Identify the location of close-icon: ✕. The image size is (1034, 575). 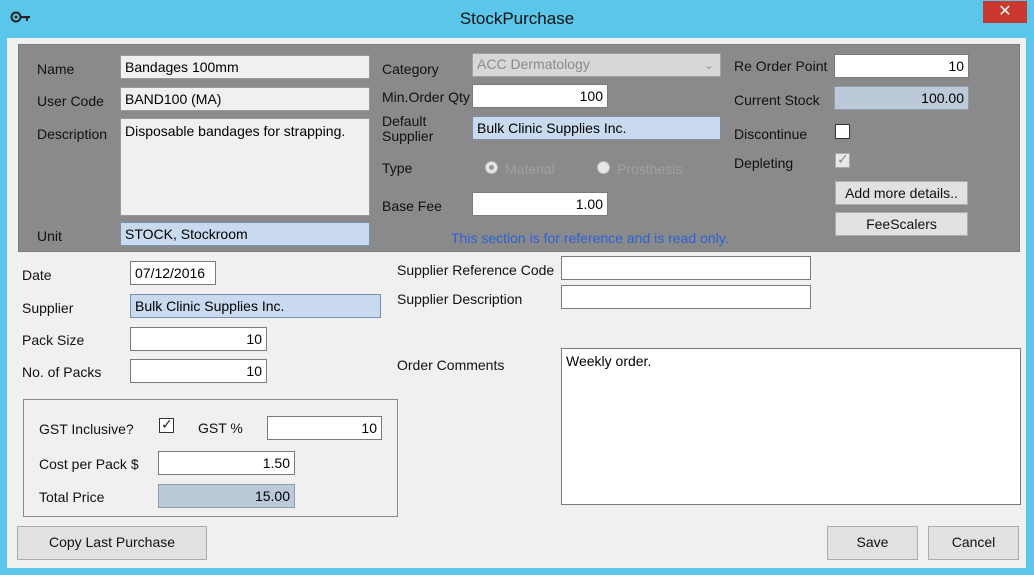
(1005, 11).